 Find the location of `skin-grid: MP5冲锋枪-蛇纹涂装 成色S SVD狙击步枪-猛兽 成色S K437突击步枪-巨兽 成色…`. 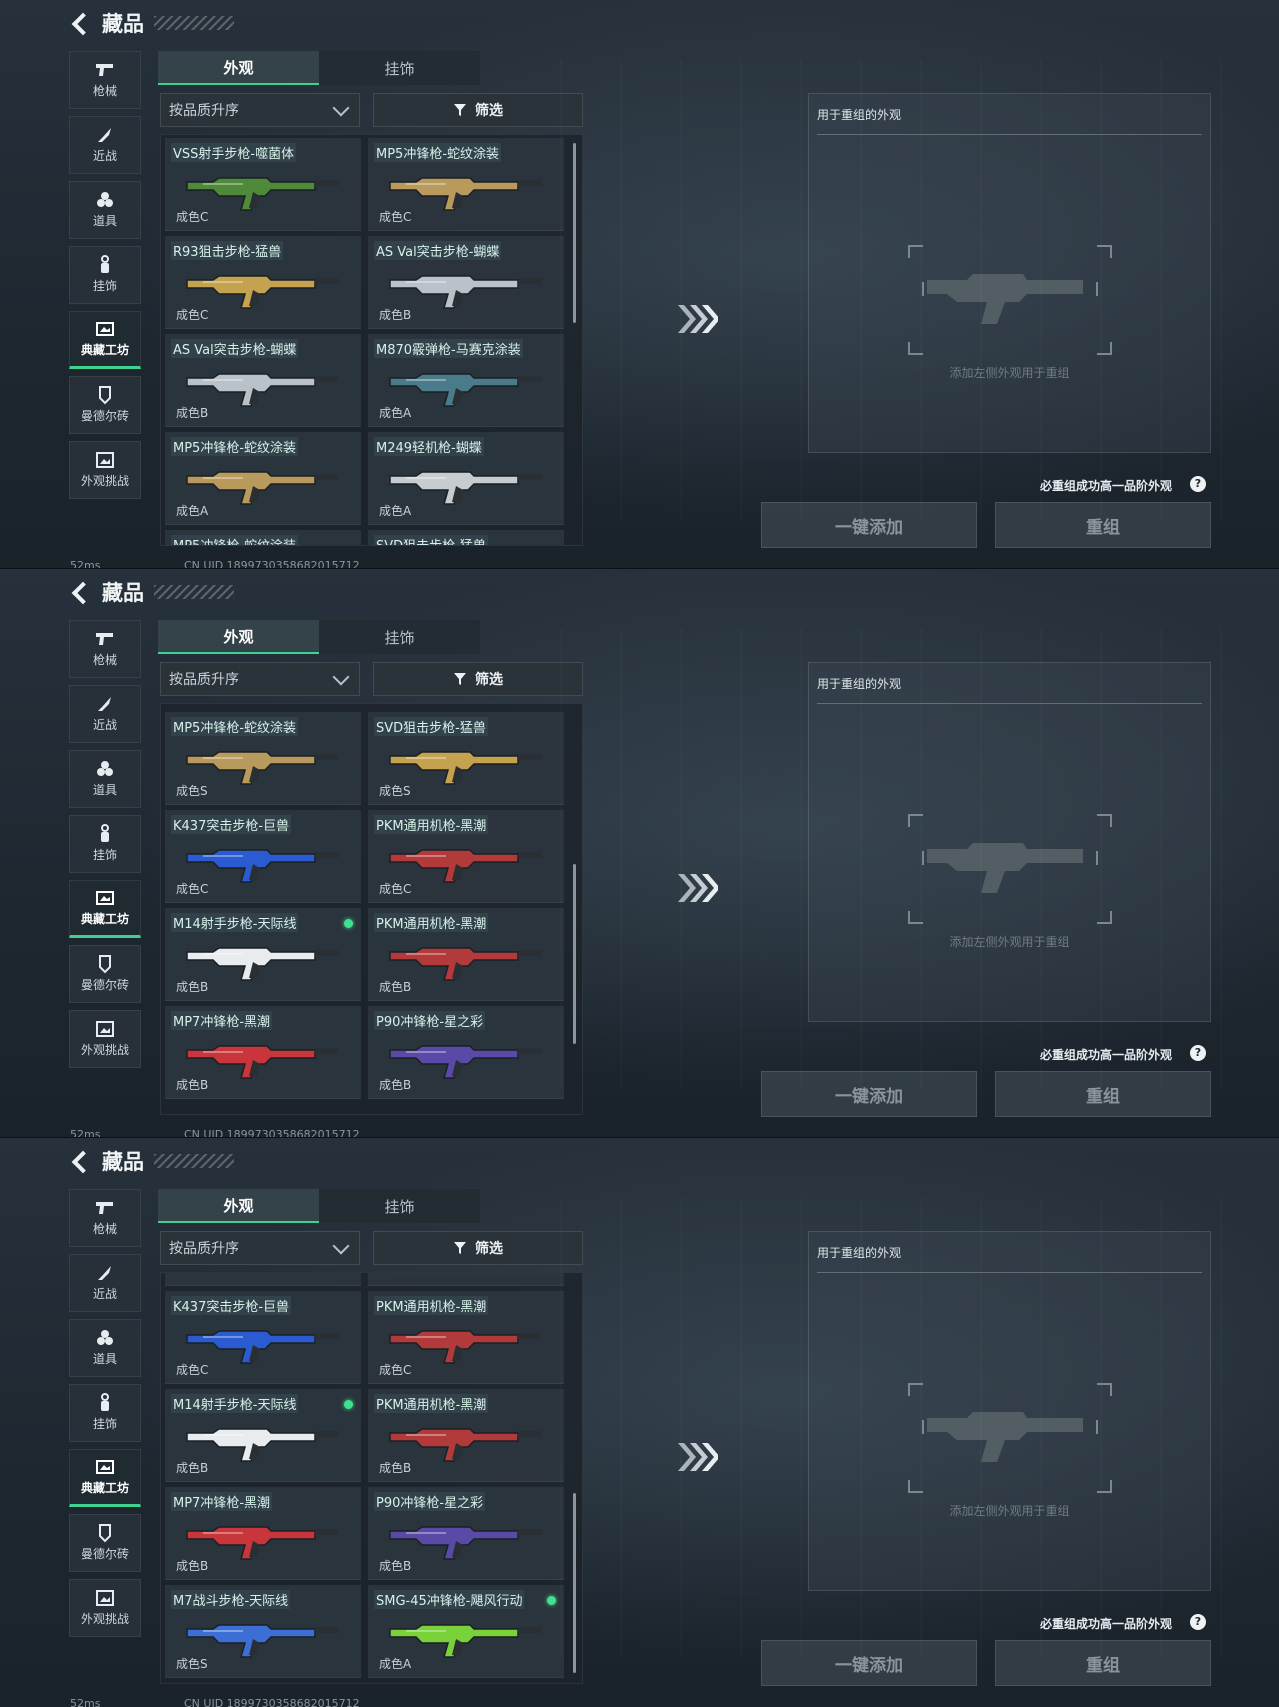

skin-grid: MP5冲锋枪-蛇纹涂装 成色S SVD狙击步枪-猛兽 成色S K437突击步枪-巨兽 成色… is located at coordinates (371, 909).